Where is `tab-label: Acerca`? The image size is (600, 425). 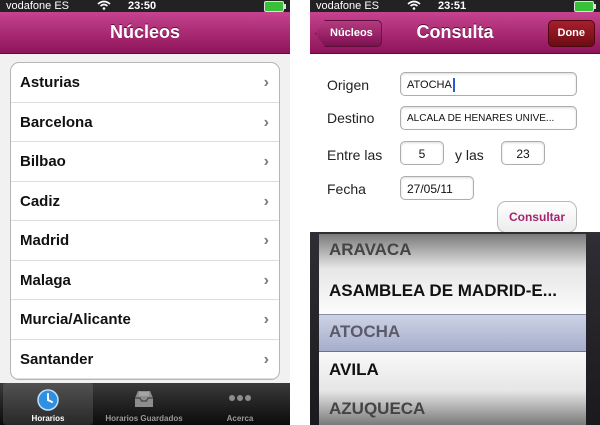
tab-label: Acerca is located at coordinates (240, 418).